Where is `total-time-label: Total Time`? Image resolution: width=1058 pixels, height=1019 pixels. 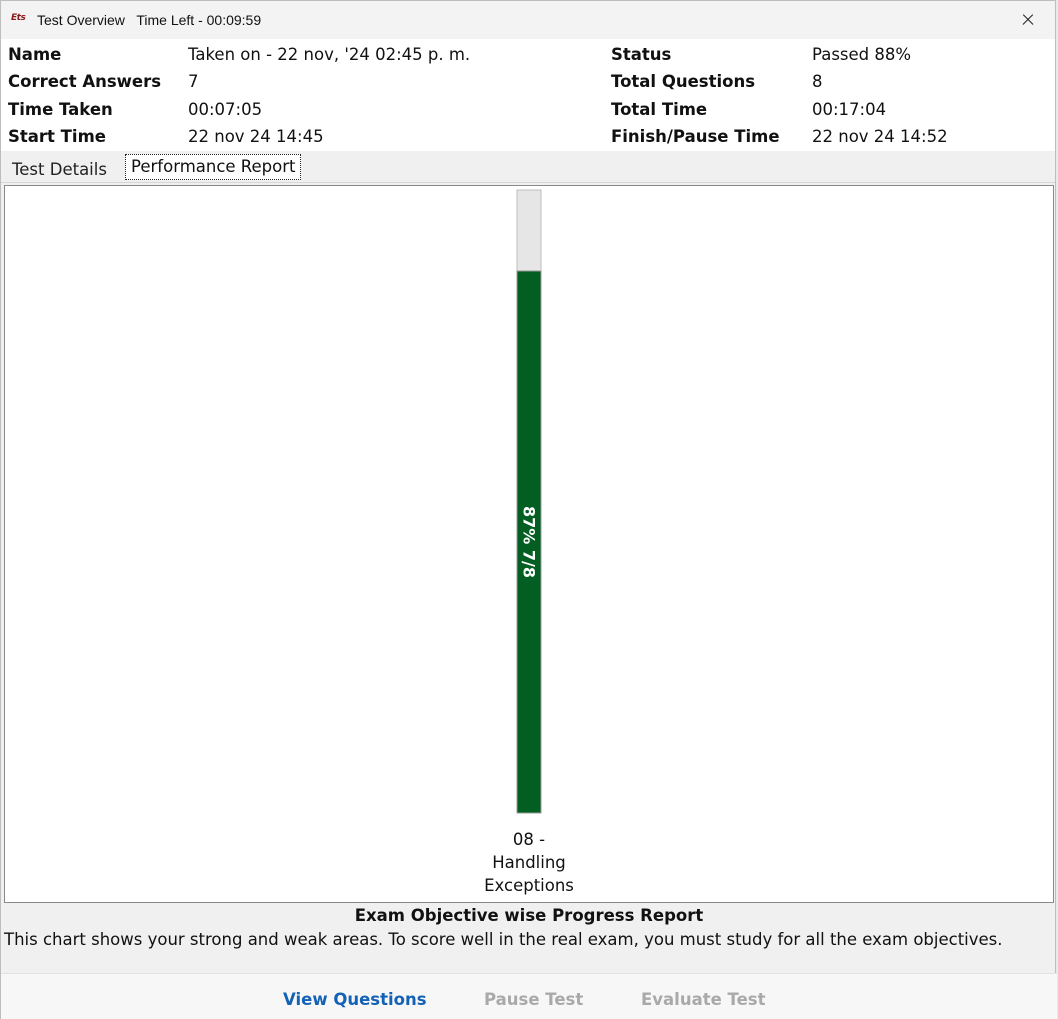 total-time-label: Total Time is located at coordinates (659, 109).